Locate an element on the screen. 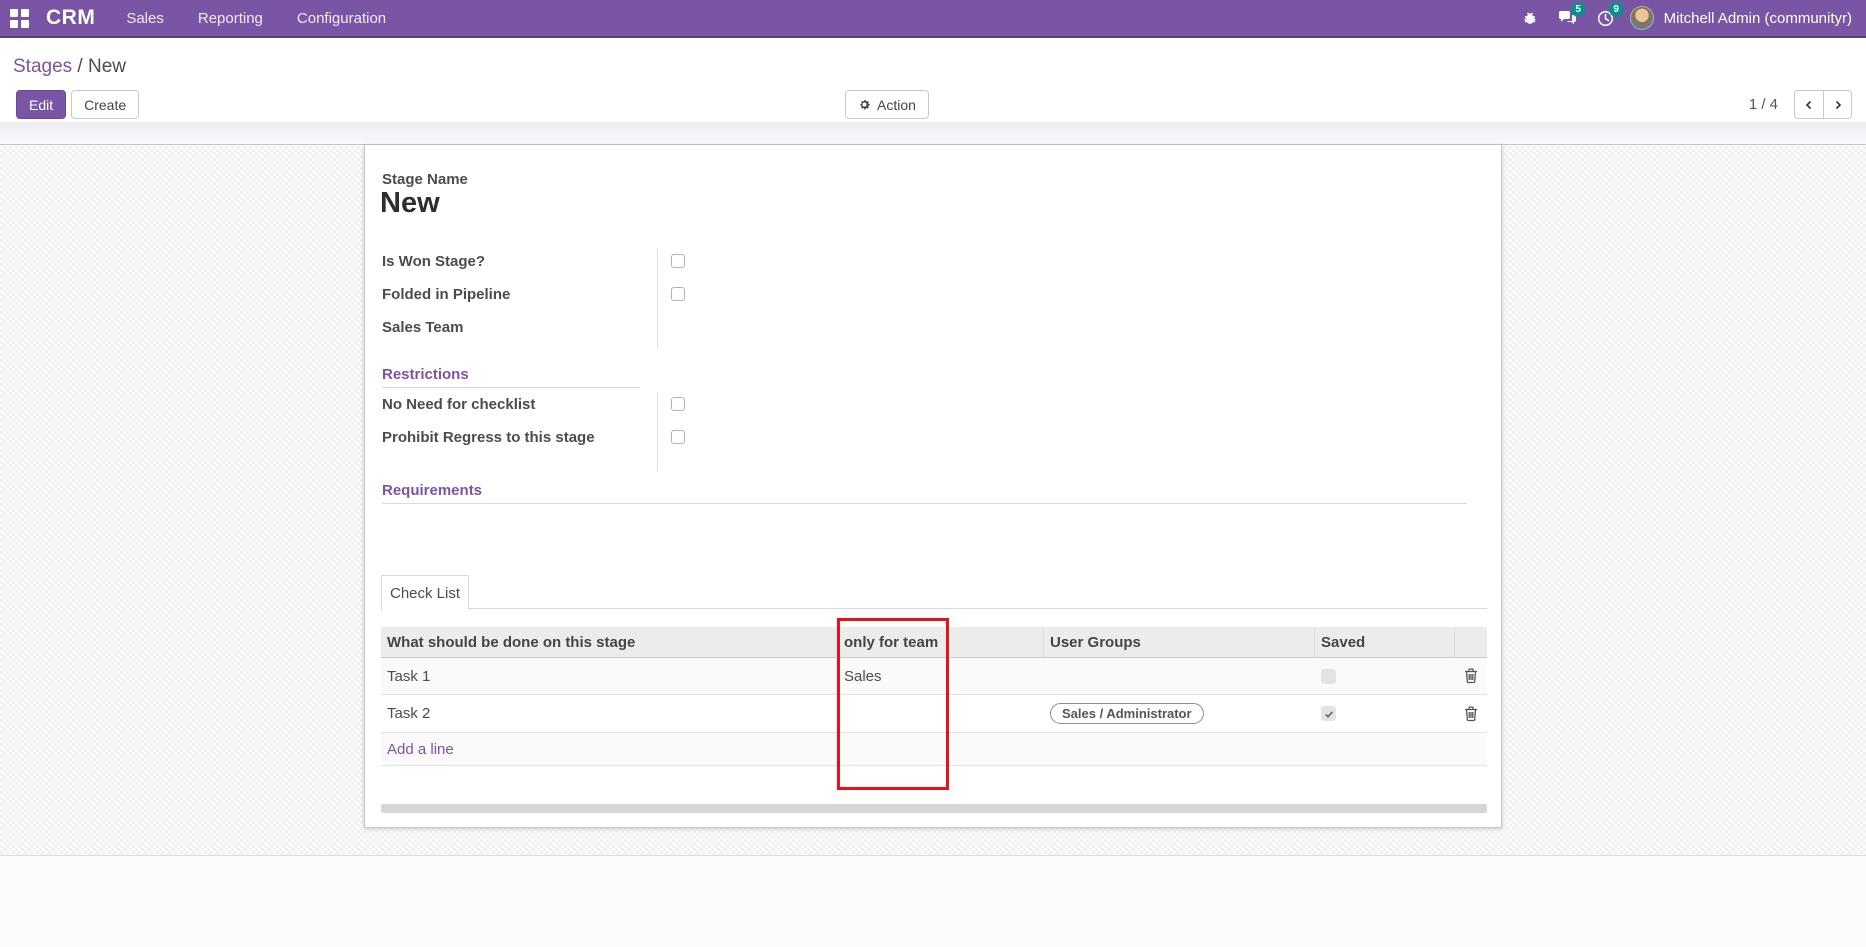  main-menu: Sales Reporting Configuration is located at coordinates (256, 18).